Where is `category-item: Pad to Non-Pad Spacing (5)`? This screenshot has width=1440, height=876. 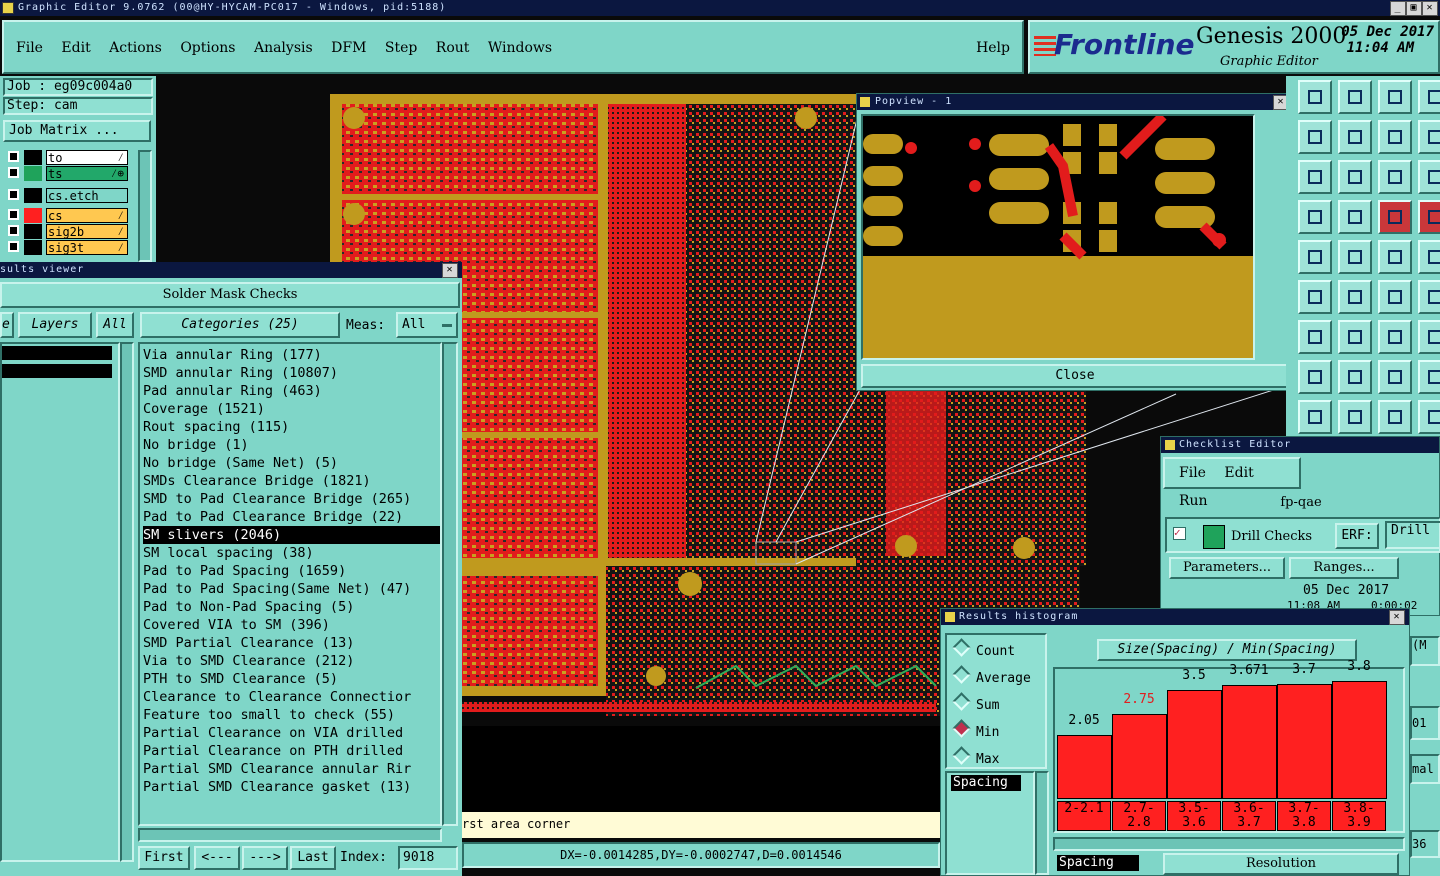 category-item: Pad to Non-Pad Spacing (5) is located at coordinates (291, 607).